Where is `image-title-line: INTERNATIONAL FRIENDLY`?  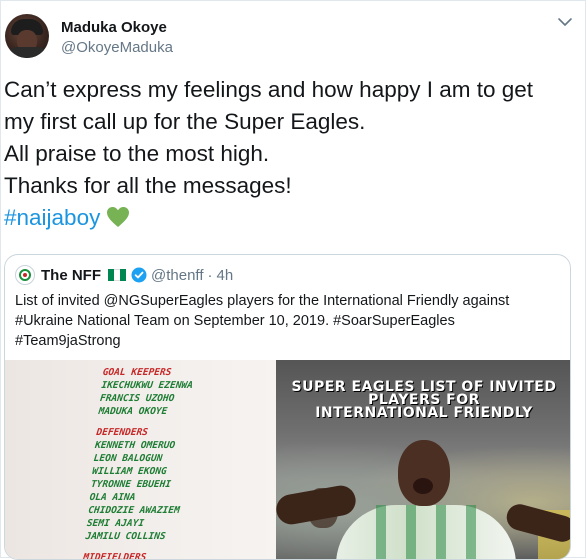 image-title-line: INTERNATIONAL FRIENDLY is located at coordinates (424, 413).